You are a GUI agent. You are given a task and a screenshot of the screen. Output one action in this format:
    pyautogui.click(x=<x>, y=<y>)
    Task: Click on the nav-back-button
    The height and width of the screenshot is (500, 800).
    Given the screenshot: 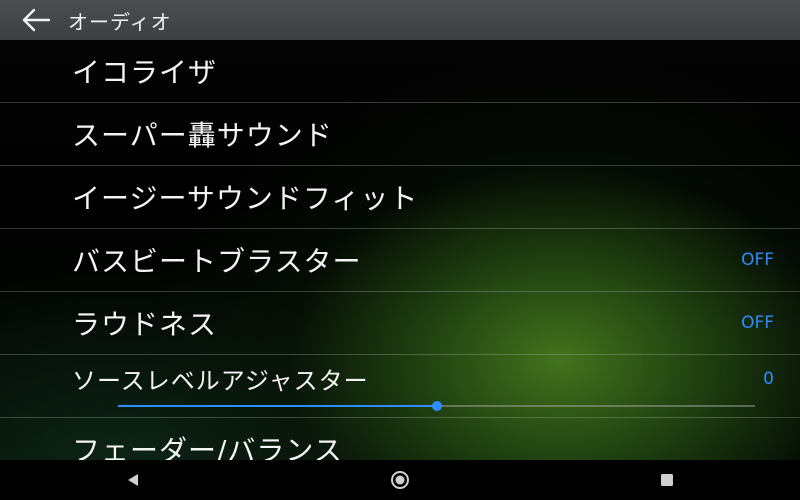 What is the action you would take?
    pyautogui.click(x=133, y=480)
    